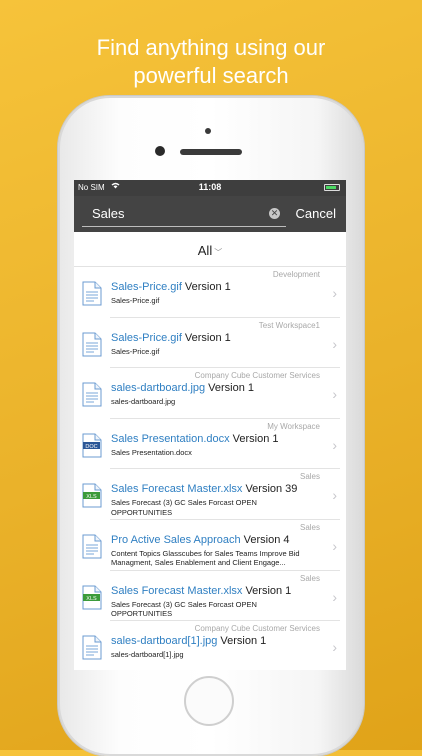 This screenshot has height=756, width=422. What do you see at coordinates (164, 641) in the screenshot?
I see `file-title-link: sales-dartboard[1].jpg` at bounding box center [164, 641].